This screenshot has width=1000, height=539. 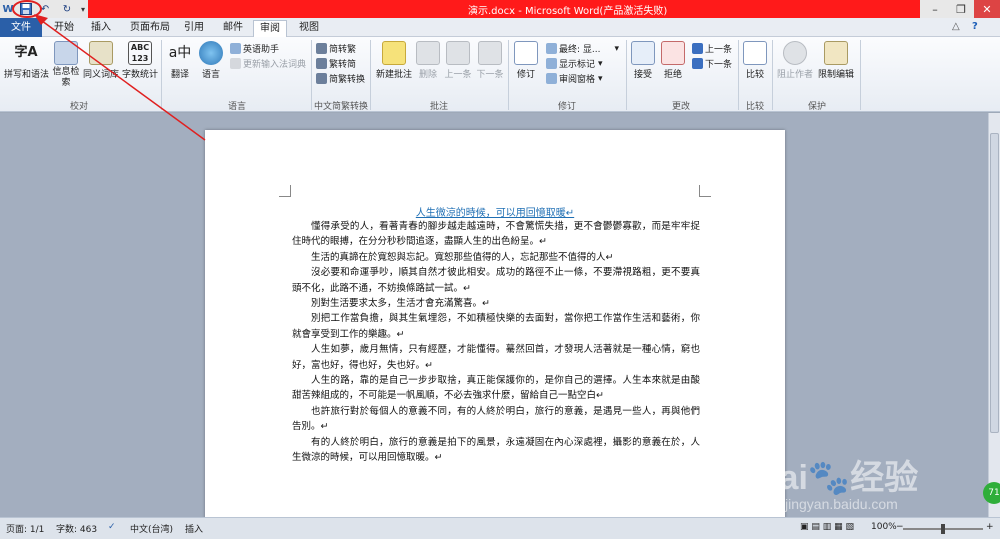 I want to click on restrict-editing-label: 限制编辑, so click(x=835, y=75).